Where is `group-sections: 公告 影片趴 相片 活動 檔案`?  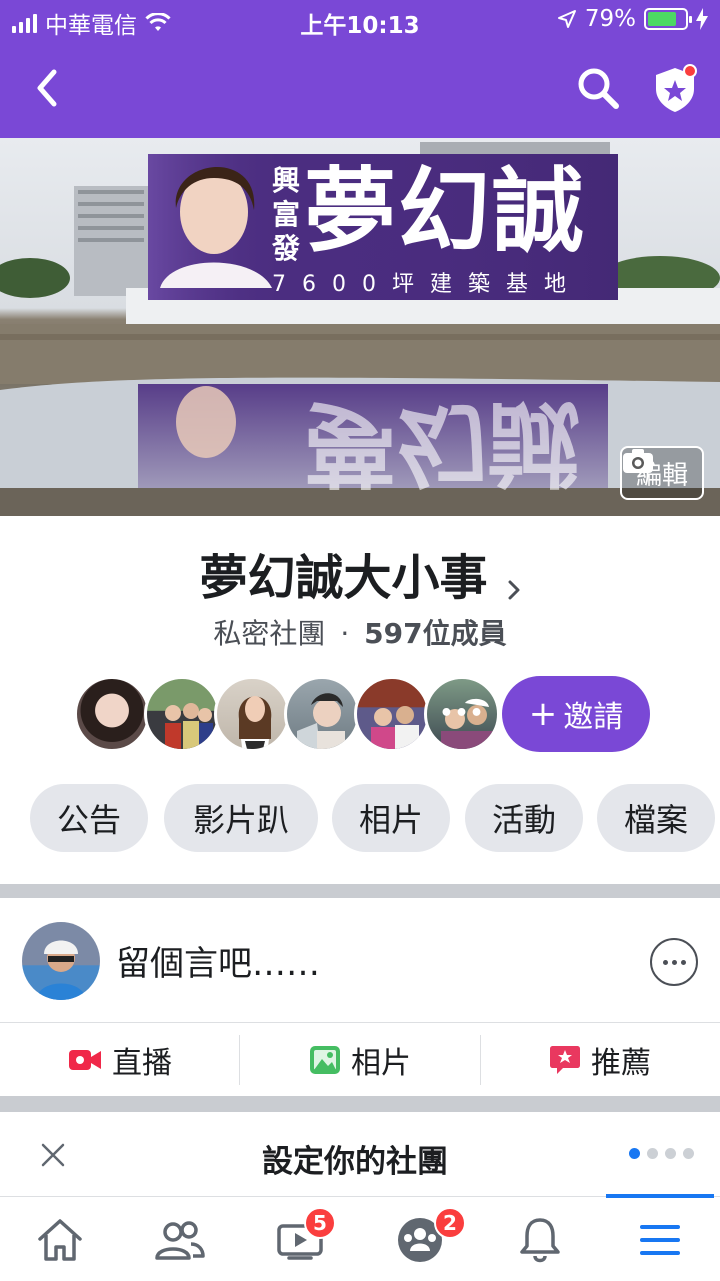 group-sections: 公告 影片趴 相片 活動 檔案 is located at coordinates (375, 818).